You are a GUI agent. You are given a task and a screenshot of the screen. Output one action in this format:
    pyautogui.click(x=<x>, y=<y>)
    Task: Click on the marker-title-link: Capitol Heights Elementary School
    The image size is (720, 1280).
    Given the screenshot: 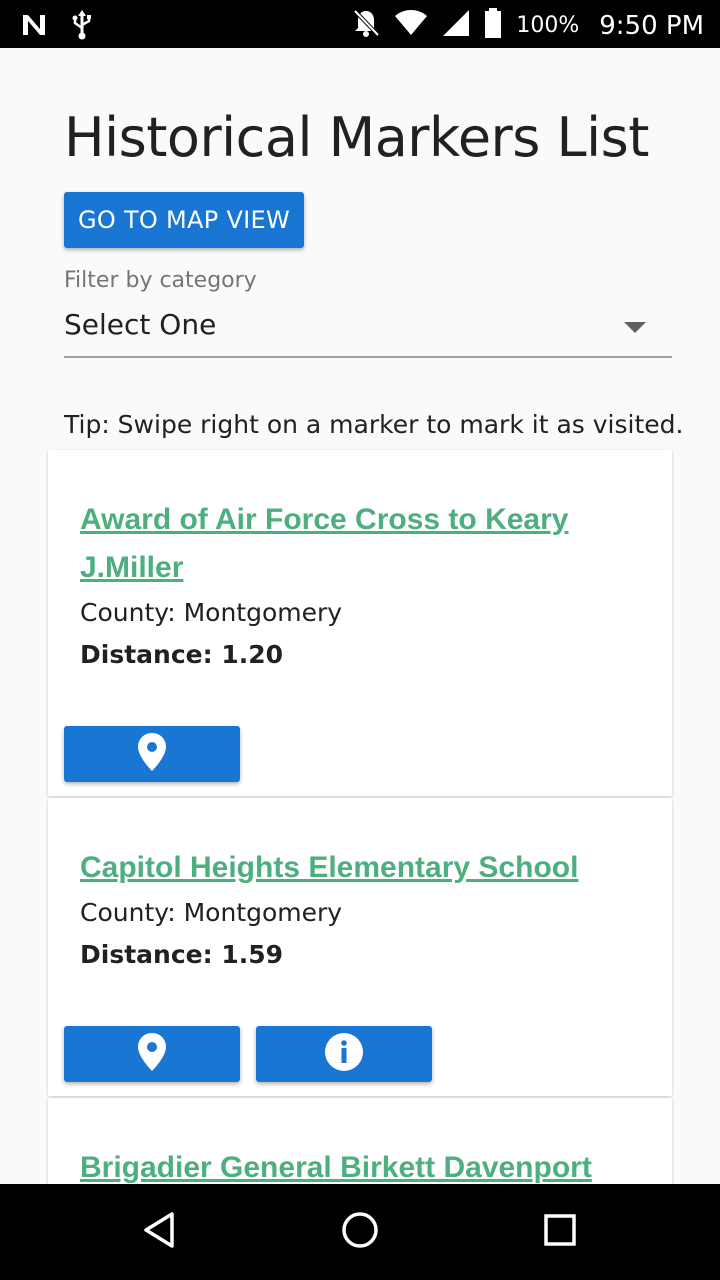 What is the action you would take?
    pyautogui.click(x=360, y=868)
    